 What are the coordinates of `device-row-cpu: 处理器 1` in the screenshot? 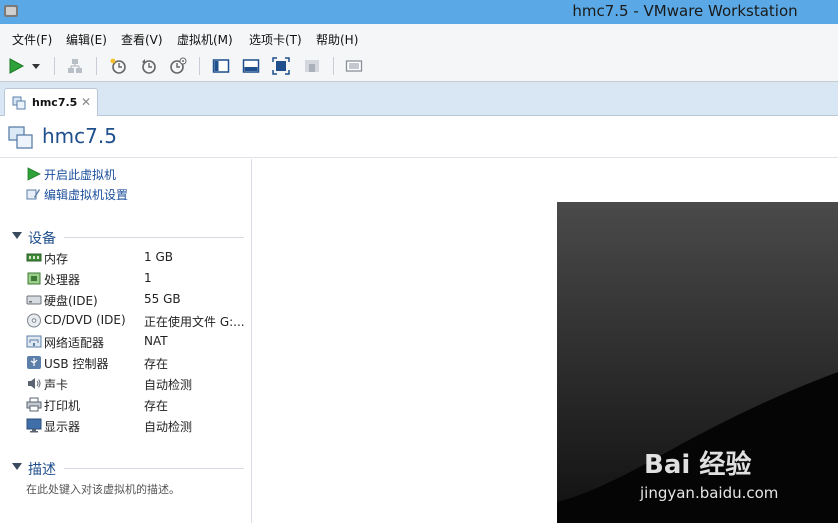 It's located at (137, 279).